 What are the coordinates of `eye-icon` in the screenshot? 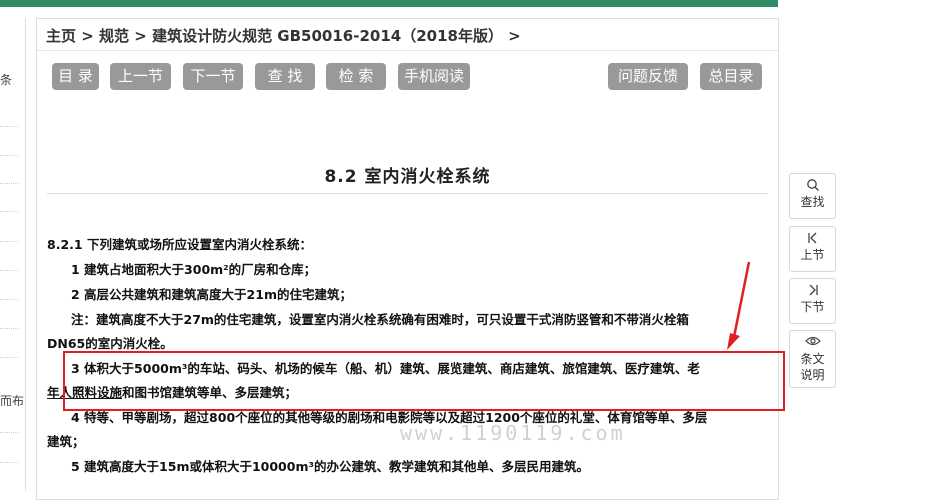 It's located at (812, 343).